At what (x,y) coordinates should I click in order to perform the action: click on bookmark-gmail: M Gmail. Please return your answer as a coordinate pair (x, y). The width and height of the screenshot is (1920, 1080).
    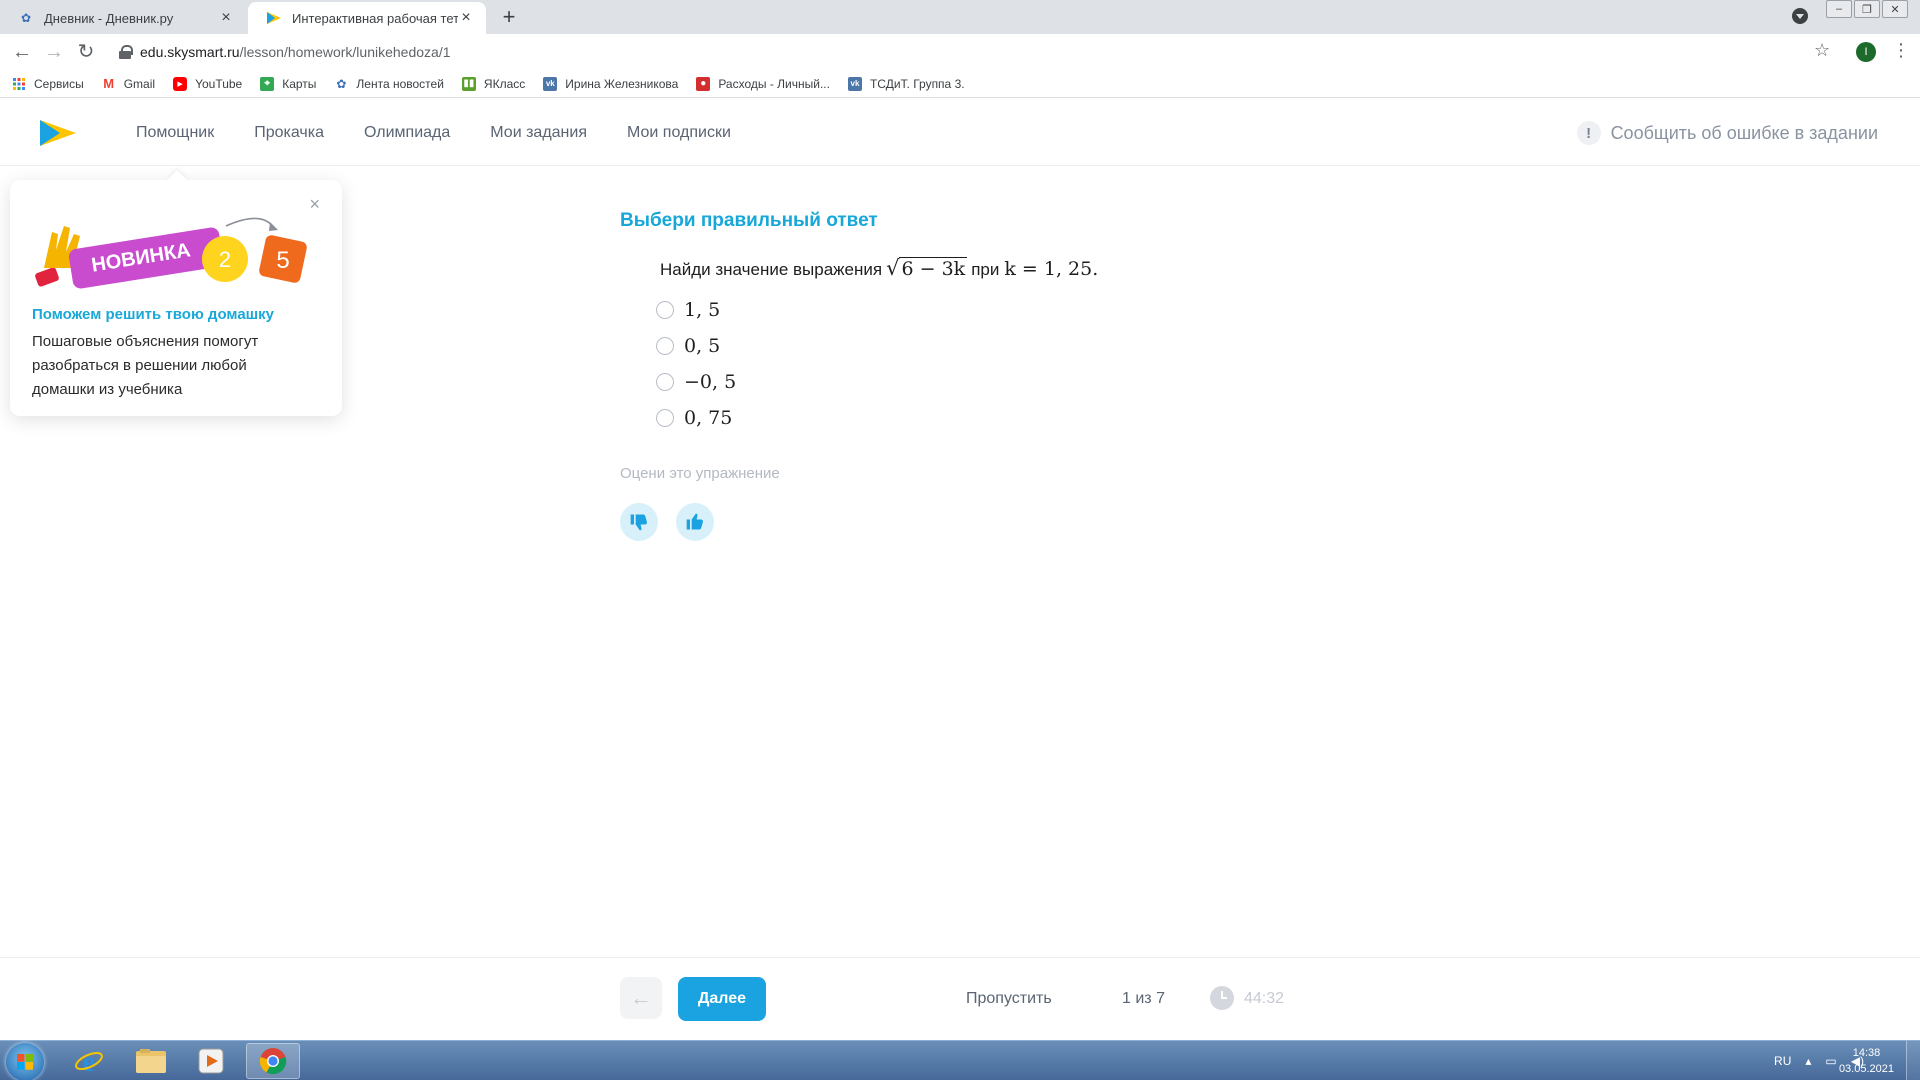
    Looking at the image, I should click on (129, 83).